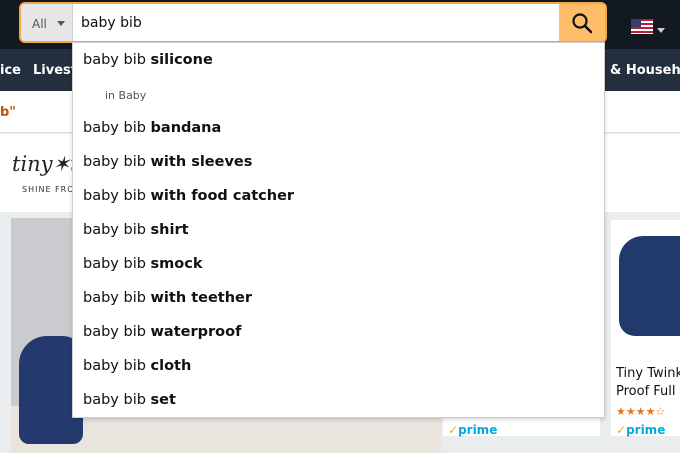 The width and height of the screenshot is (680, 453). I want to click on search-input, so click(317, 22).